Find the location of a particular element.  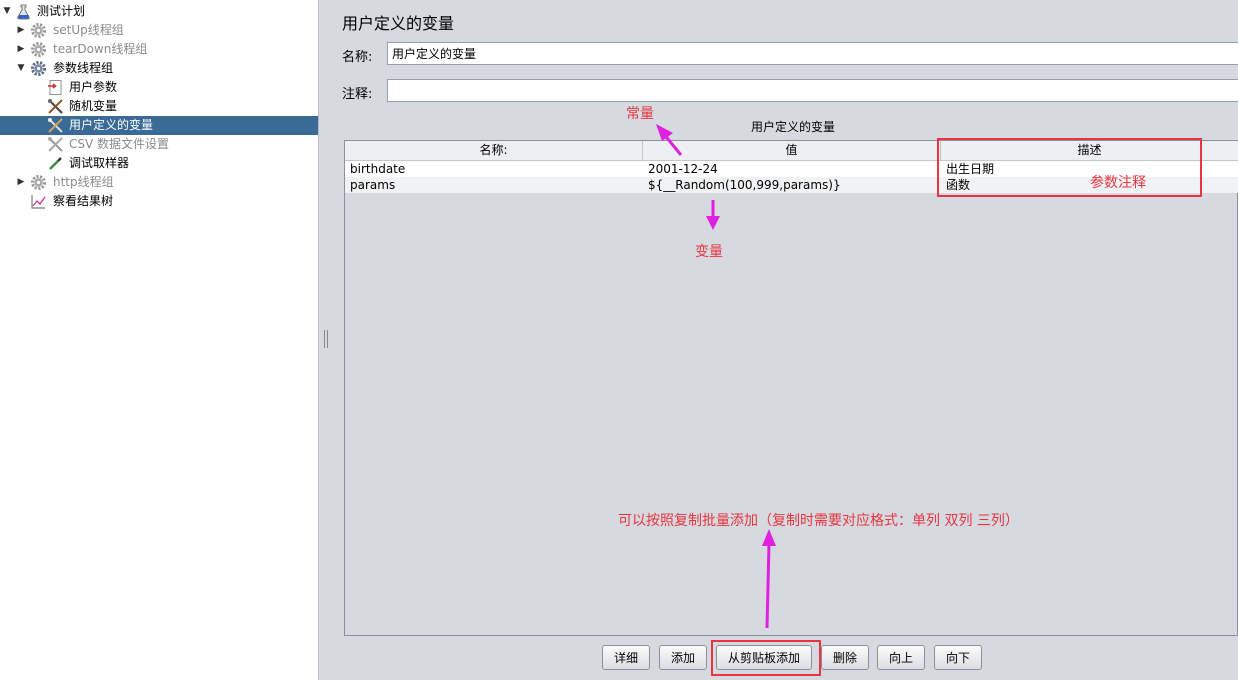

flask-icon is located at coordinates (23, 12).